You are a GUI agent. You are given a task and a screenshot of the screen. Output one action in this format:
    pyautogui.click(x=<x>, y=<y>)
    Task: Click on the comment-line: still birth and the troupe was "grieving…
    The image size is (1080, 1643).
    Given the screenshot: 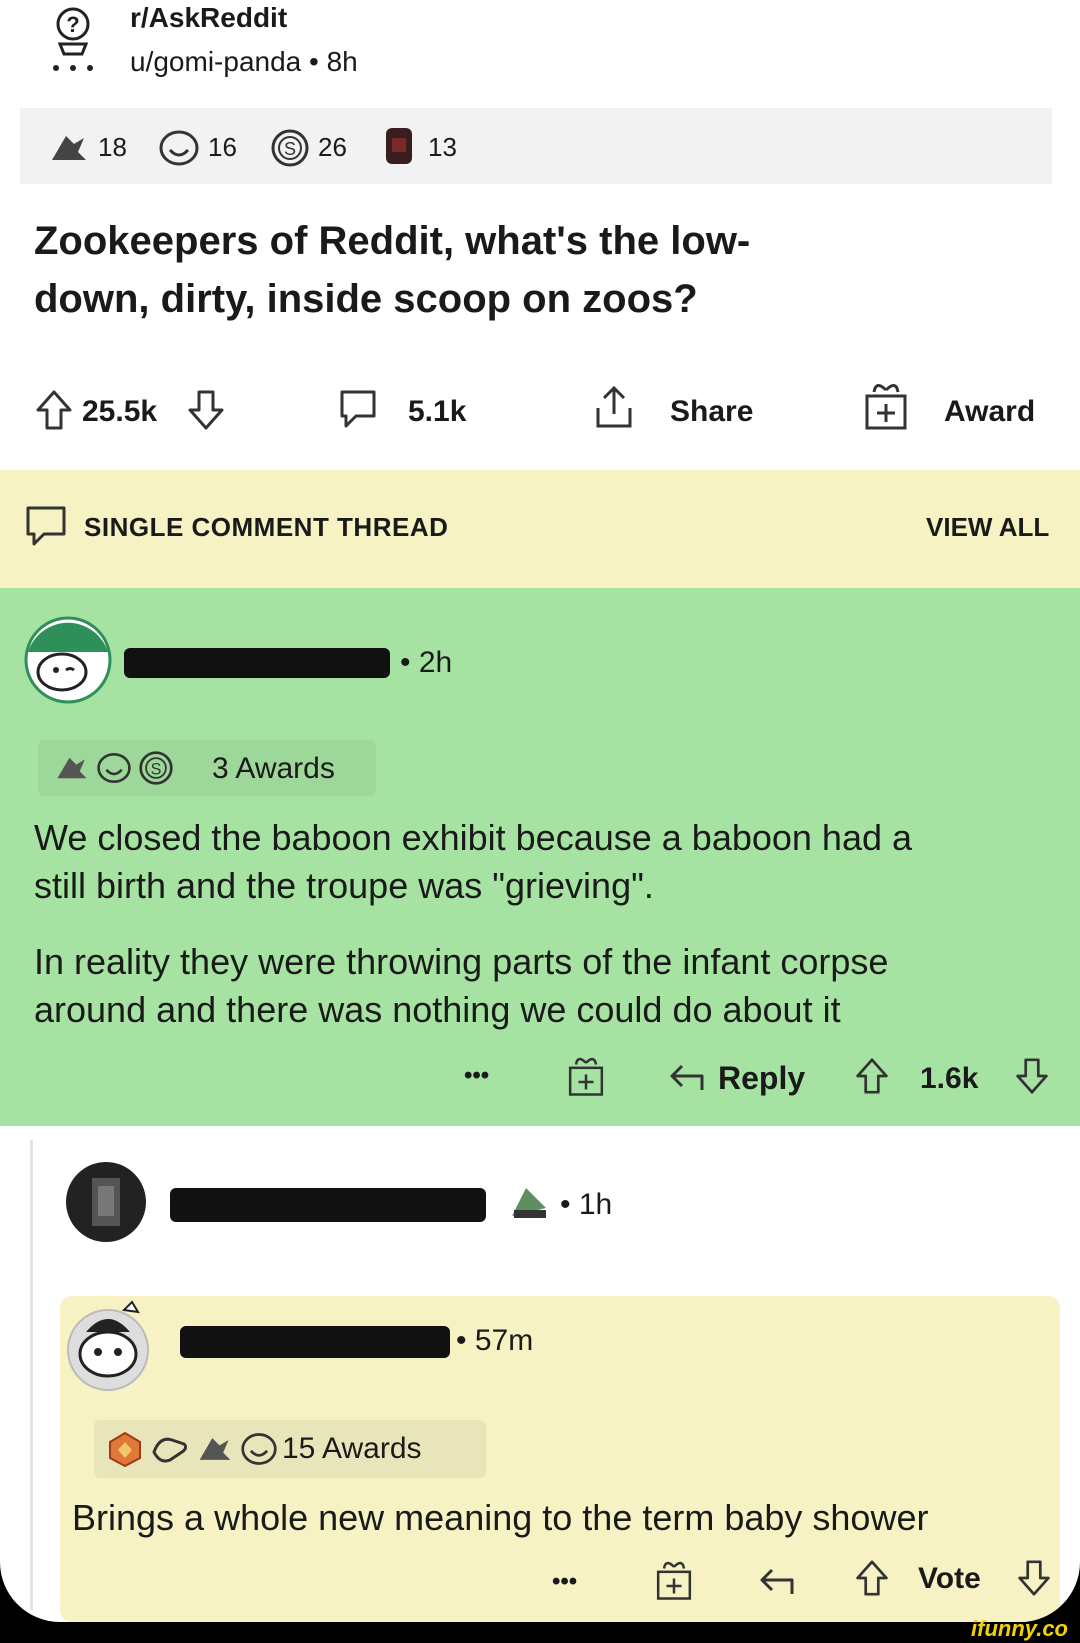 What is the action you would take?
    pyautogui.click(x=344, y=885)
    